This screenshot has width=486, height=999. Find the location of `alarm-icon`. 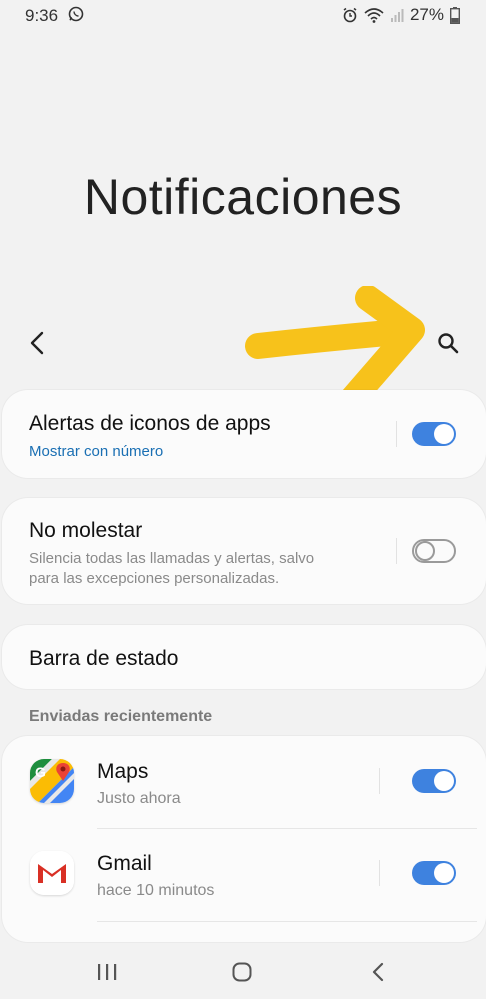

alarm-icon is located at coordinates (350, 15).